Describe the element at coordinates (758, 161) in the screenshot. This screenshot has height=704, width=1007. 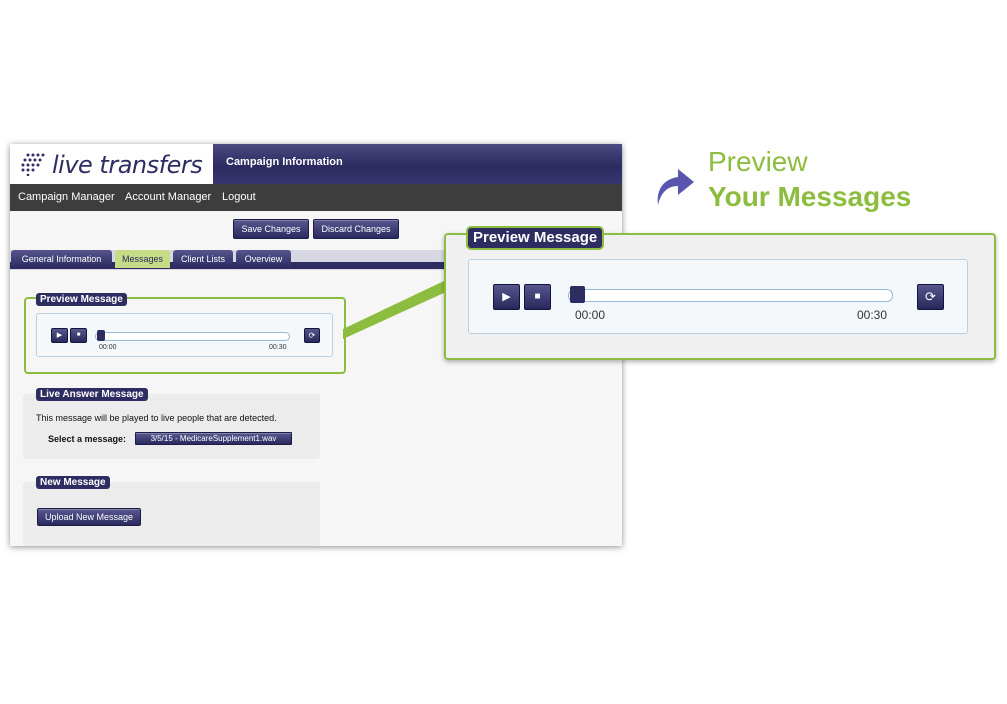
I see `promo-line-1: Preview` at that location.